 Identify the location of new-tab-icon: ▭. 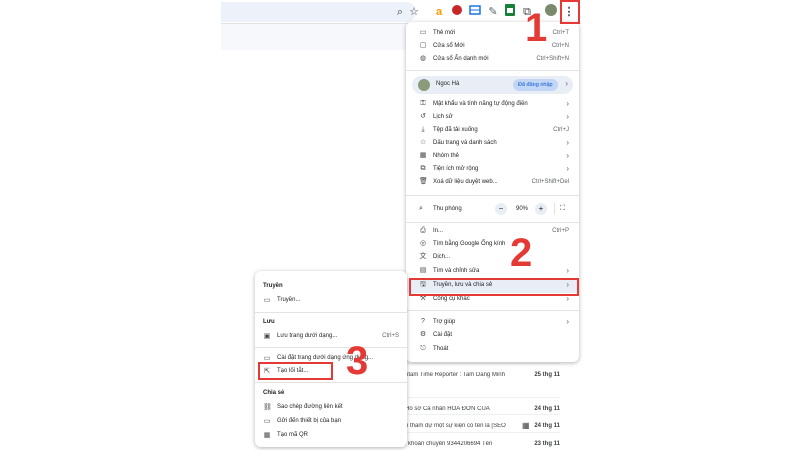
(423, 32).